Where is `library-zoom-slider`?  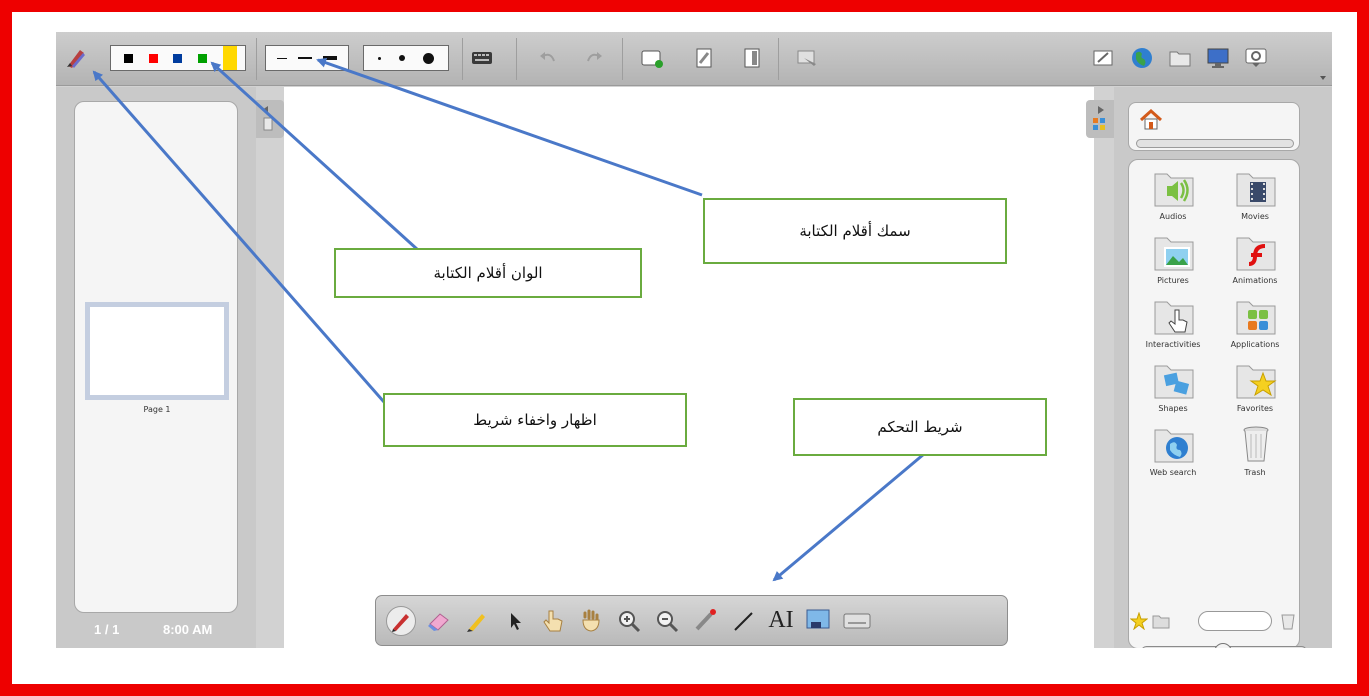
library-zoom-slider is located at coordinates (1224, 645).